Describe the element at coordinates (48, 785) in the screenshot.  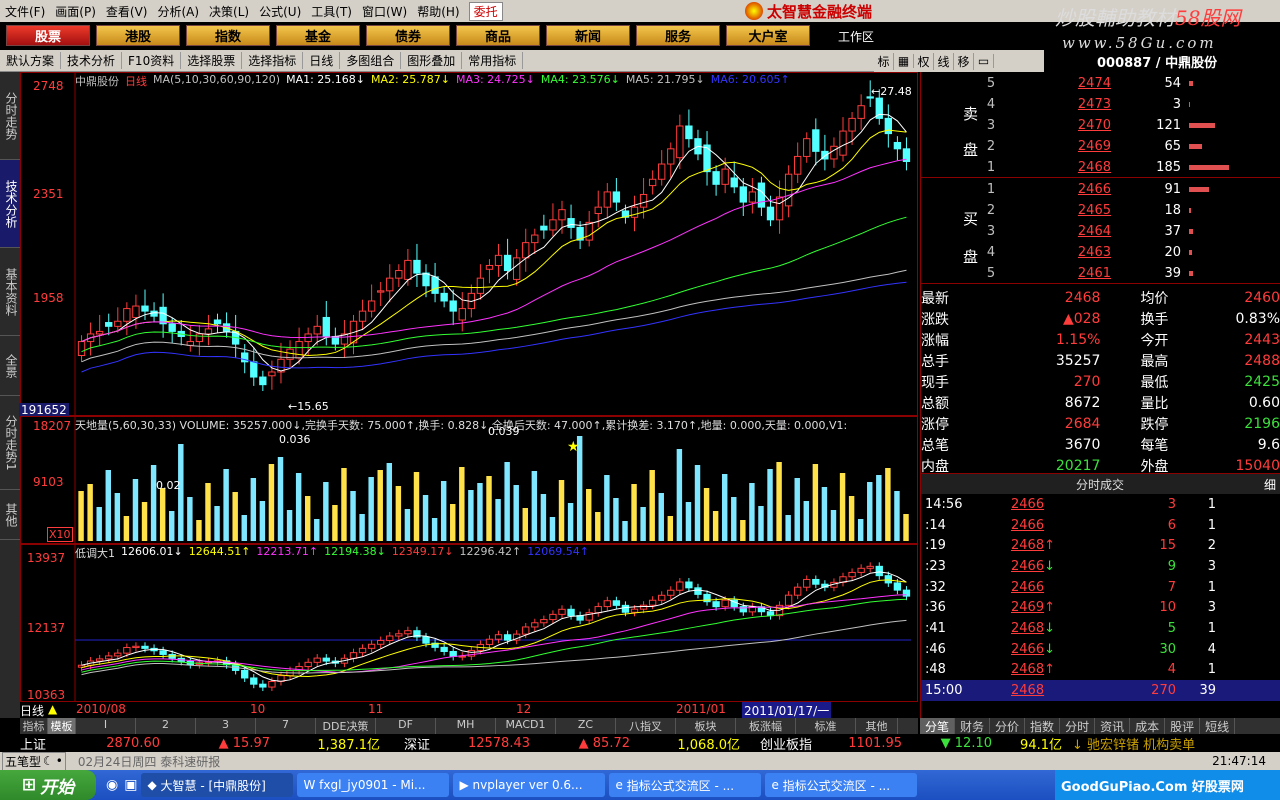
I see `start-button: ⊞ 开始` at that location.